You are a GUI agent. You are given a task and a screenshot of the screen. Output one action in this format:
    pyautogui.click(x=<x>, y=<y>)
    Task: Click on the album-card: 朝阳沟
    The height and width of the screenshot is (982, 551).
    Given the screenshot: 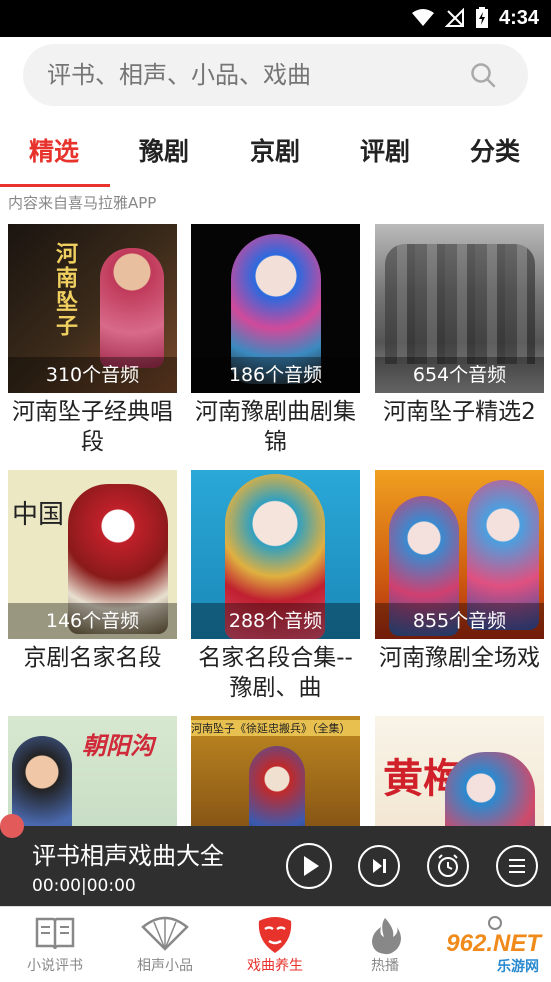 What is the action you would take?
    pyautogui.click(x=92, y=771)
    